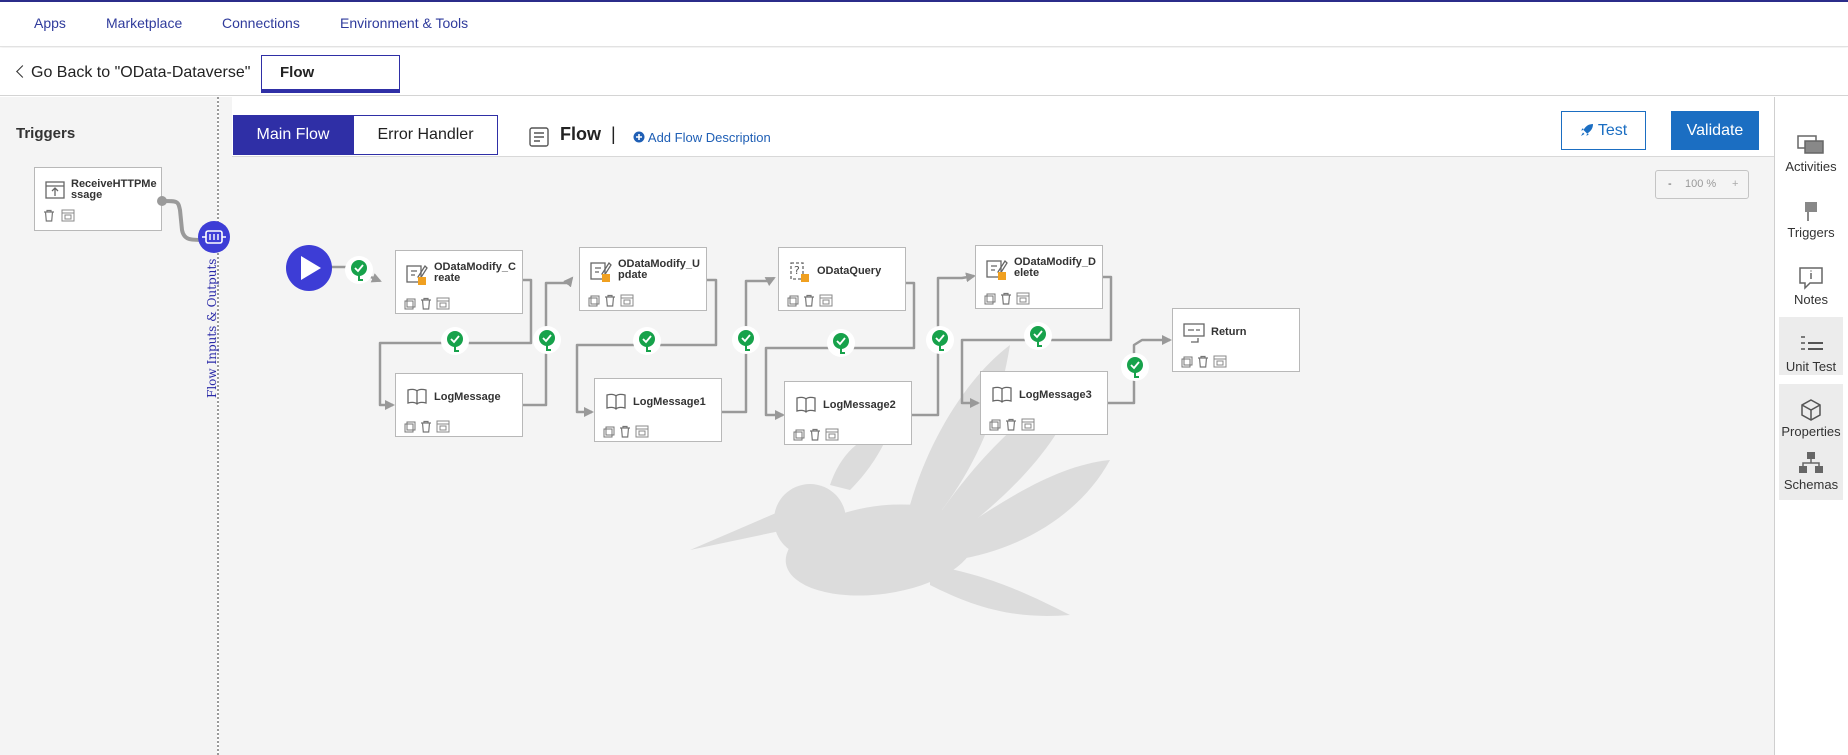  I want to click on sidebar-label: Schemas, so click(1811, 484).